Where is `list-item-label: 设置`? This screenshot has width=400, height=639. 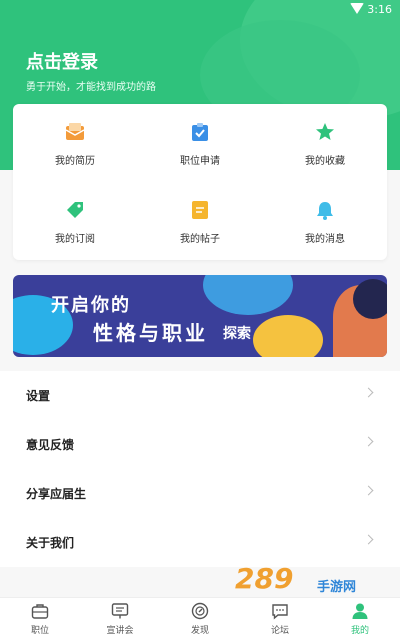
list-item-label: 设置 is located at coordinates (38, 396).